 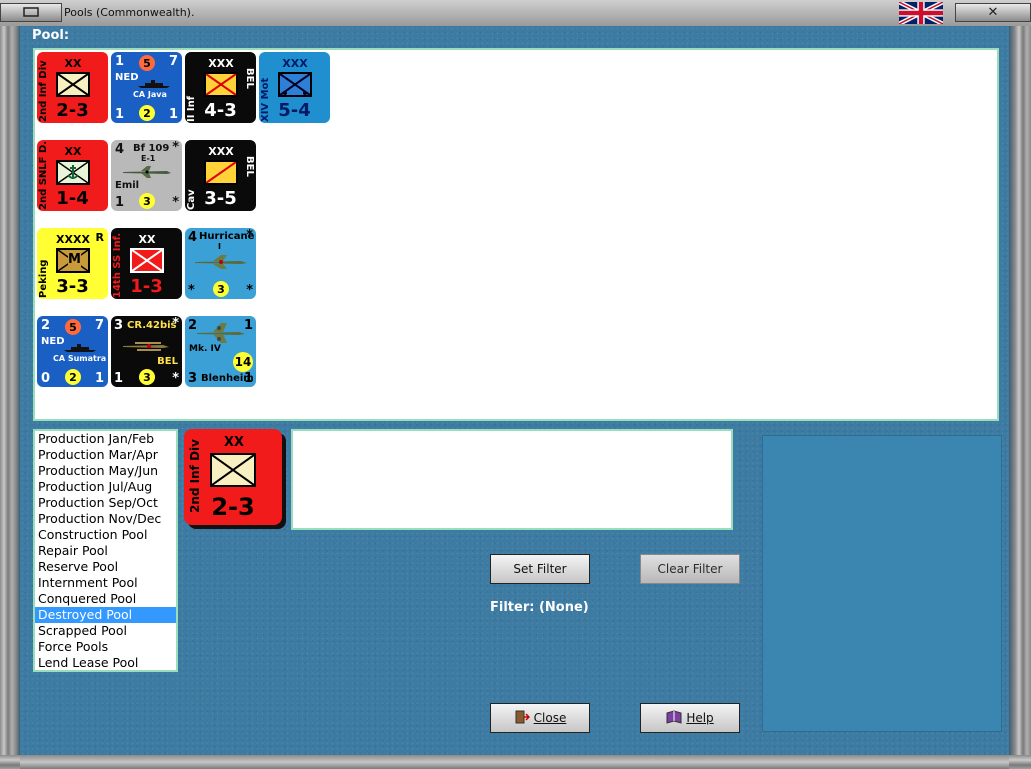 I want to click on set-filter-label: Set Filter, so click(x=540, y=569).